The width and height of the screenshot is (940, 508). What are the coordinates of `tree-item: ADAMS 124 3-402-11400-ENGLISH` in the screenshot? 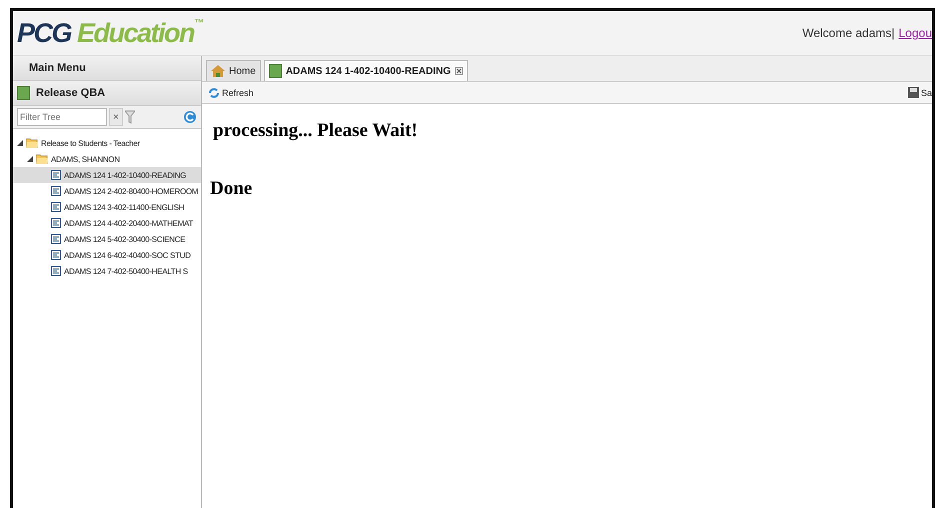 It's located at (107, 207).